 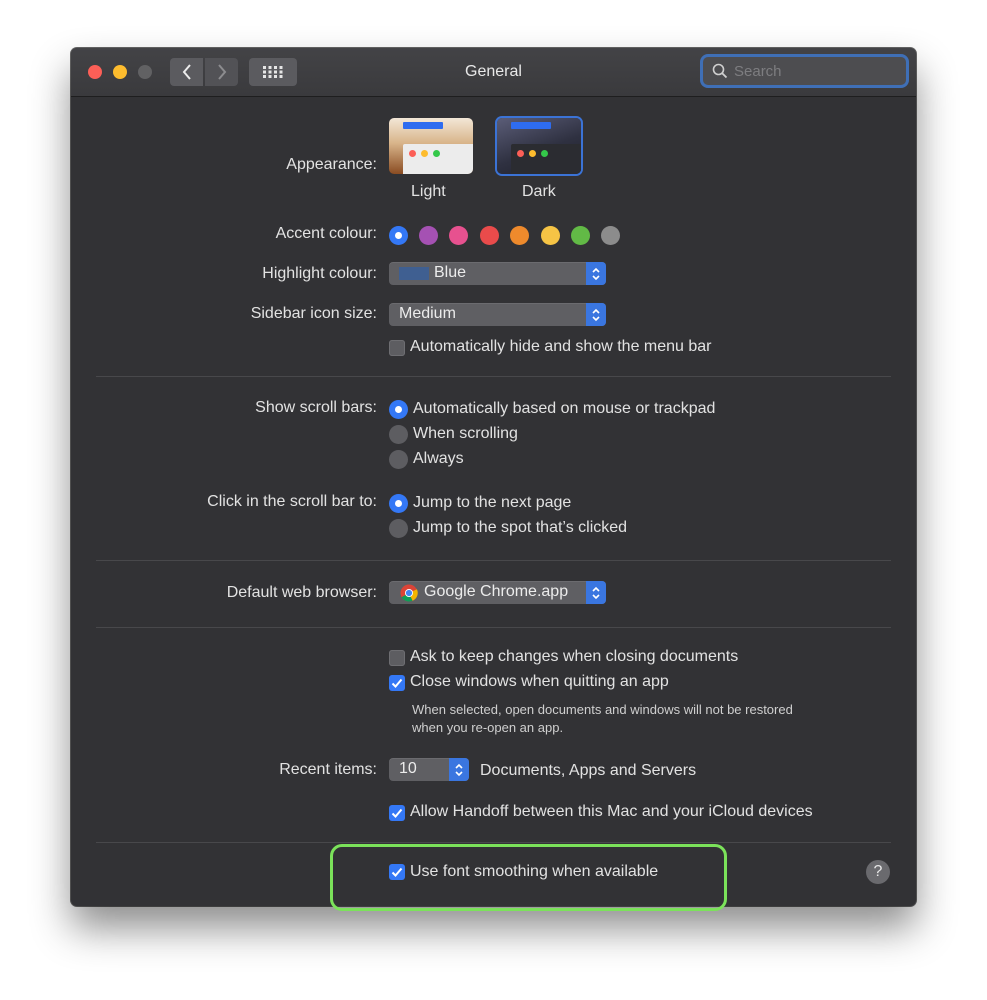 What do you see at coordinates (398, 235) in the screenshot?
I see `accent-swatch-blue` at bounding box center [398, 235].